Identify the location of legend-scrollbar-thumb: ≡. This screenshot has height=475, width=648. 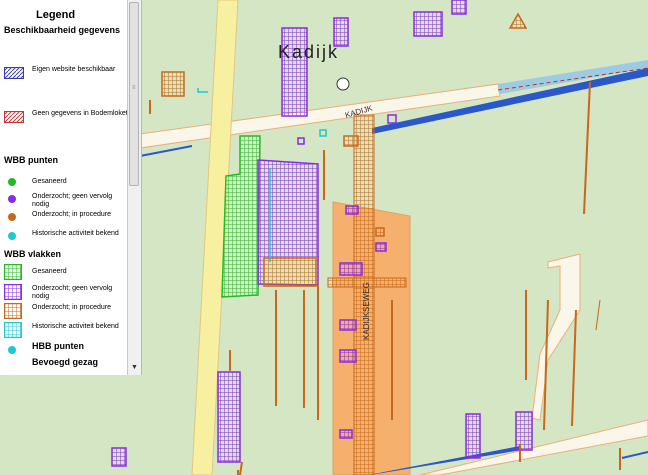
(134, 94).